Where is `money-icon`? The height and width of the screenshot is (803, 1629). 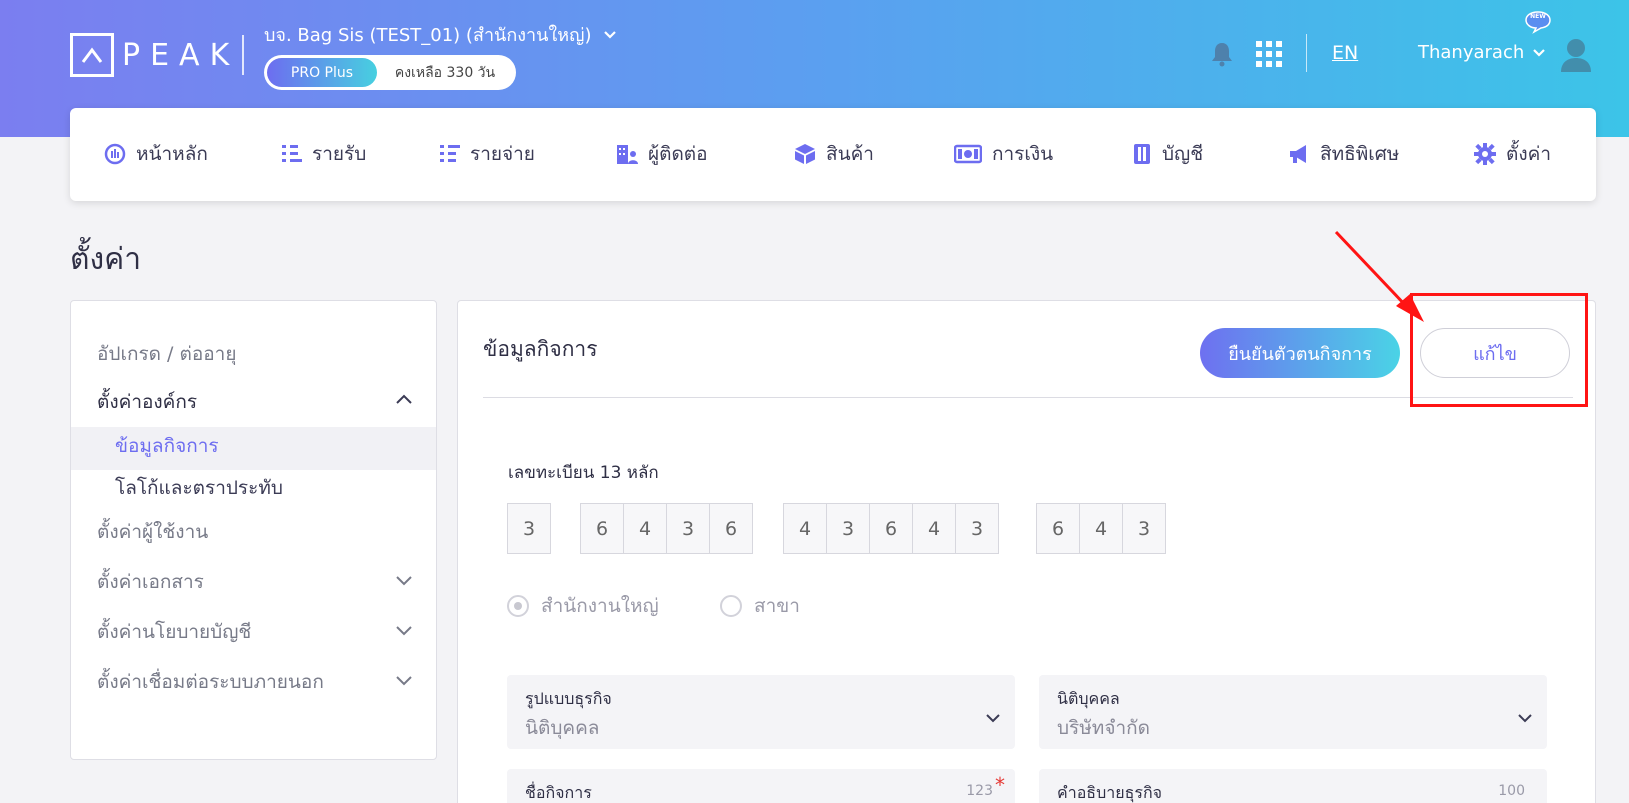
money-icon is located at coordinates (968, 154).